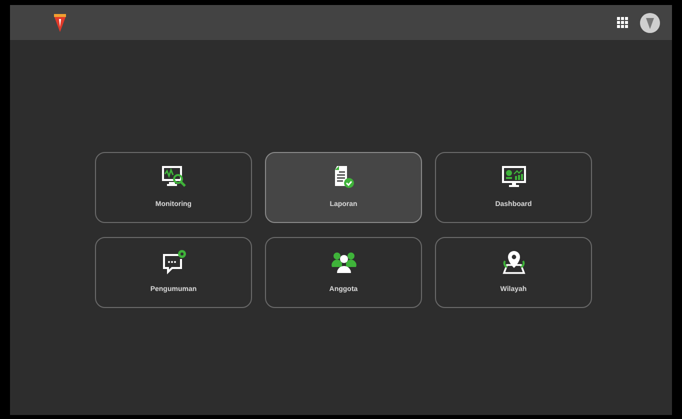 The image size is (682, 419). What do you see at coordinates (173, 262) in the screenshot?
I see `chat-bubble-icon` at bounding box center [173, 262].